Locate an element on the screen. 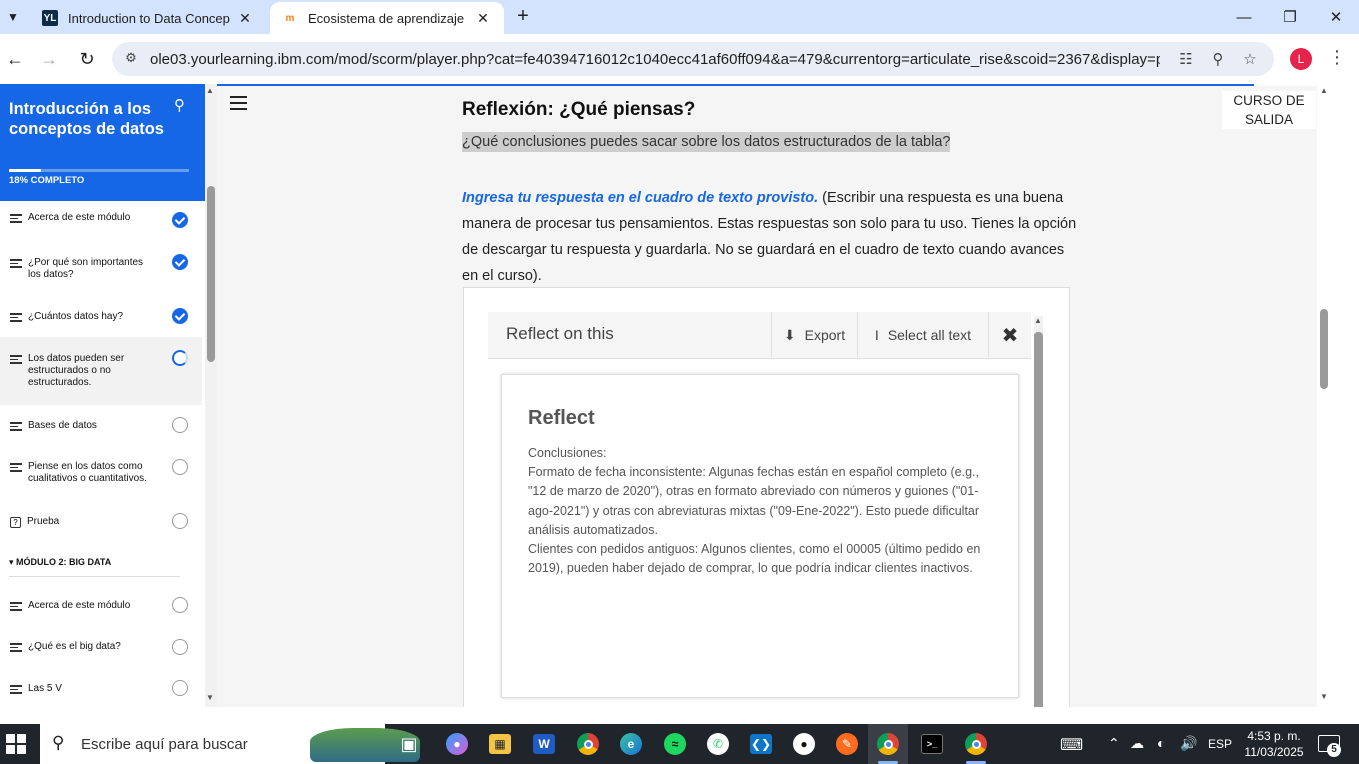 The width and height of the screenshot is (1359, 764). browser-menu-icon: ⋮ is located at coordinates (1337, 57).